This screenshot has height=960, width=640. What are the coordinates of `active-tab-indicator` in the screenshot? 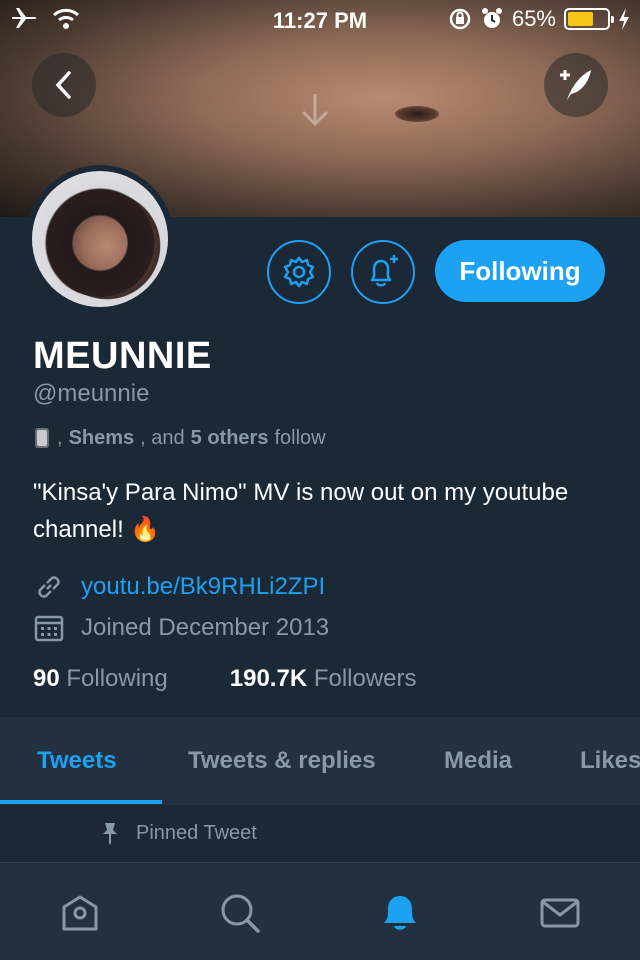 It's located at (81, 802).